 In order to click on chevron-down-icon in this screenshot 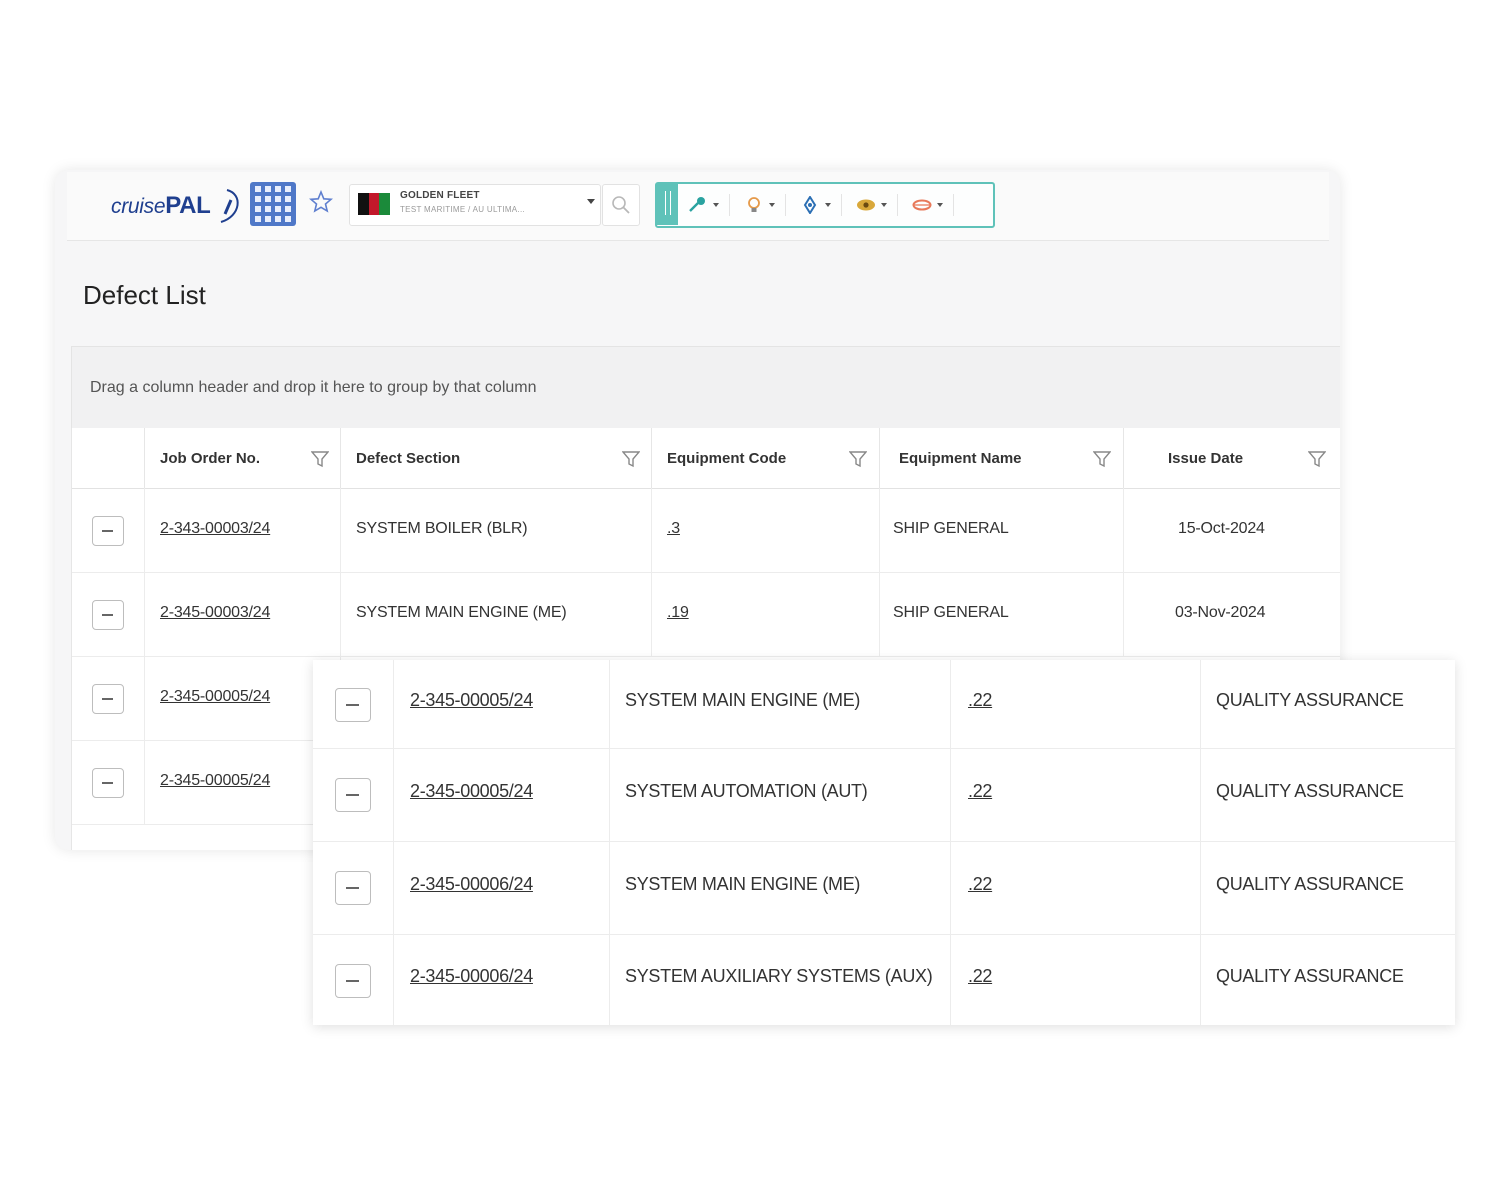, I will do `click(591, 201)`.